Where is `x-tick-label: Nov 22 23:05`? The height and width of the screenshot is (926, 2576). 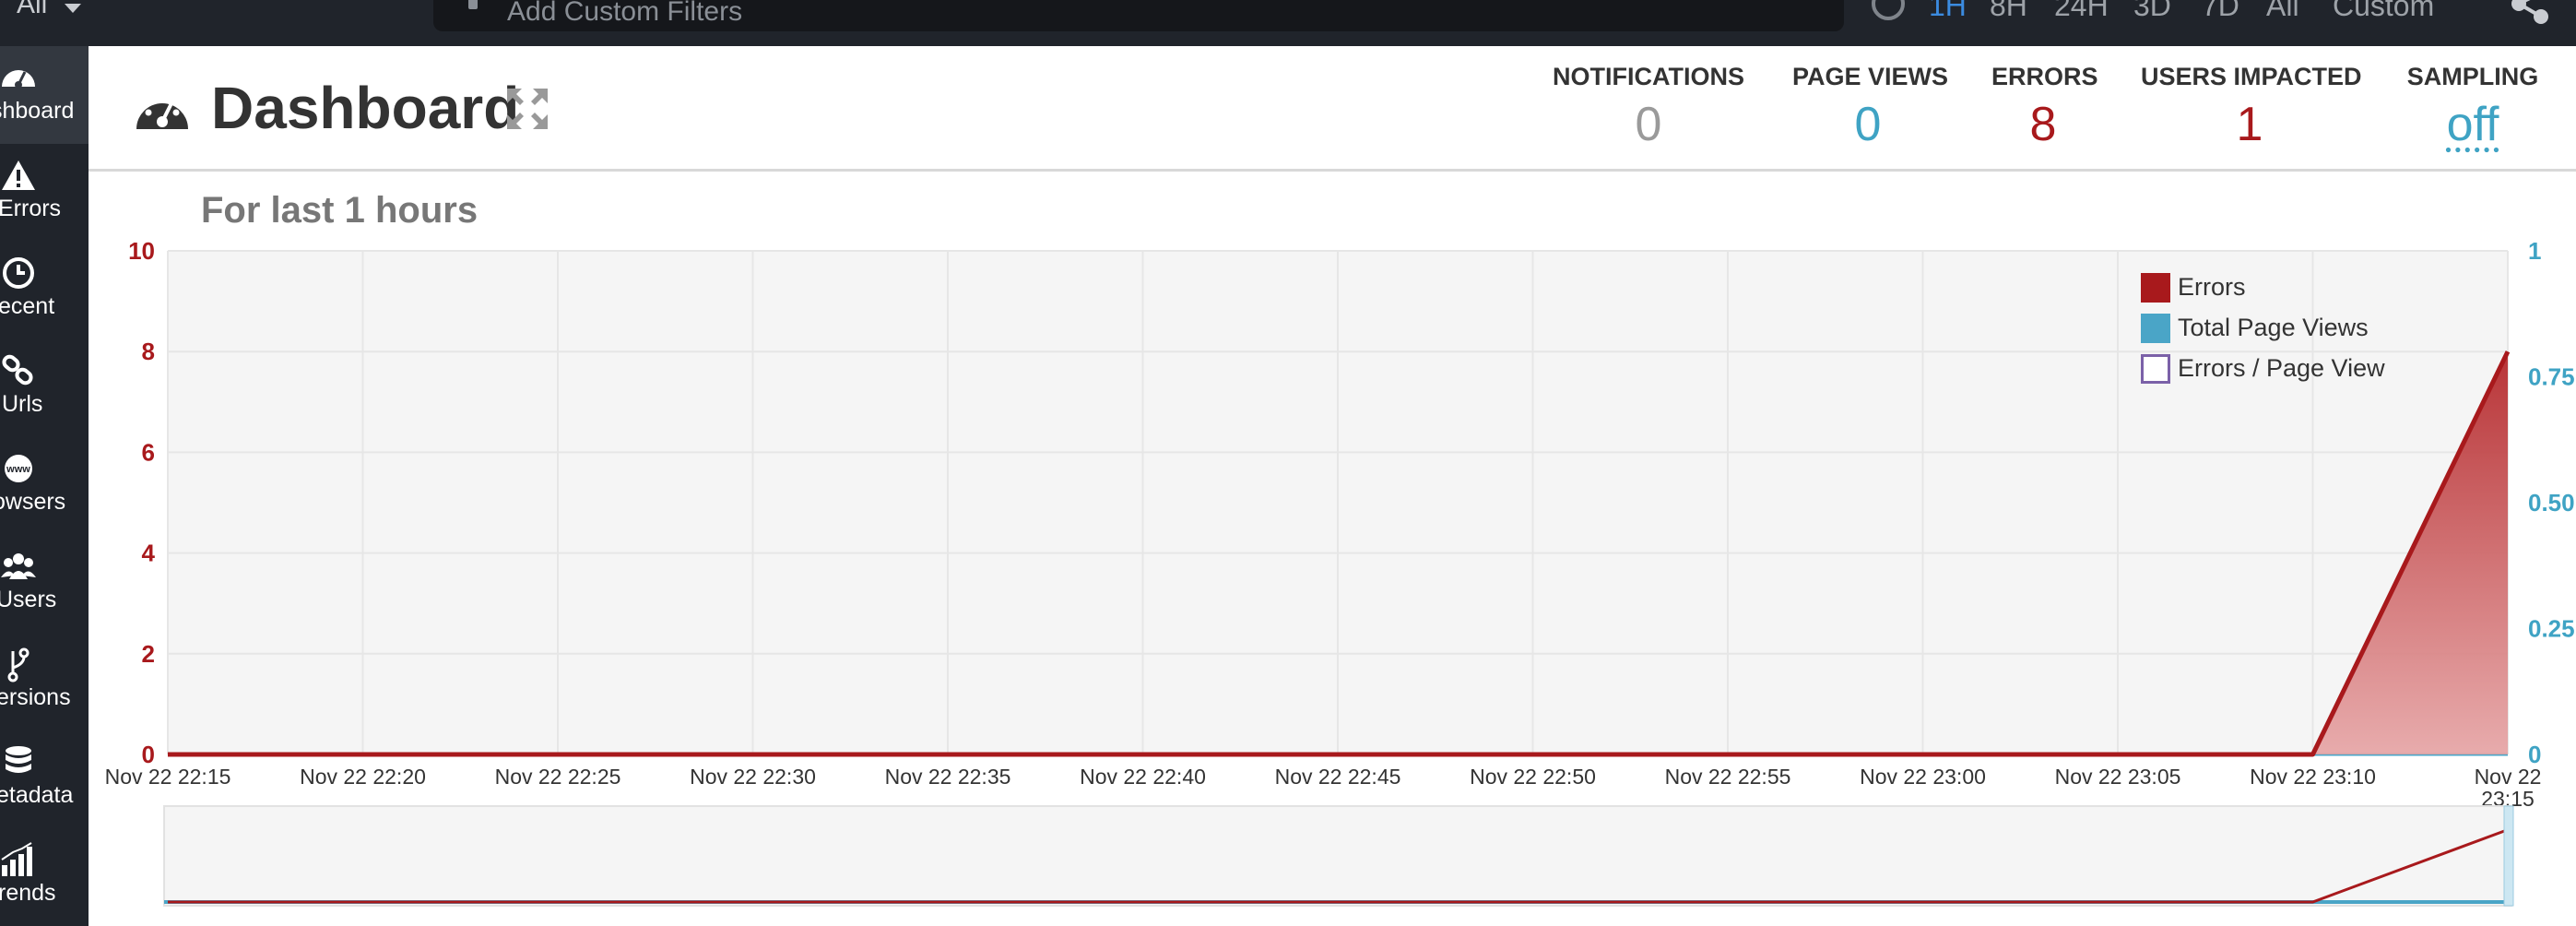 x-tick-label: Nov 22 23:05 is located at coordinates (2118, 777).